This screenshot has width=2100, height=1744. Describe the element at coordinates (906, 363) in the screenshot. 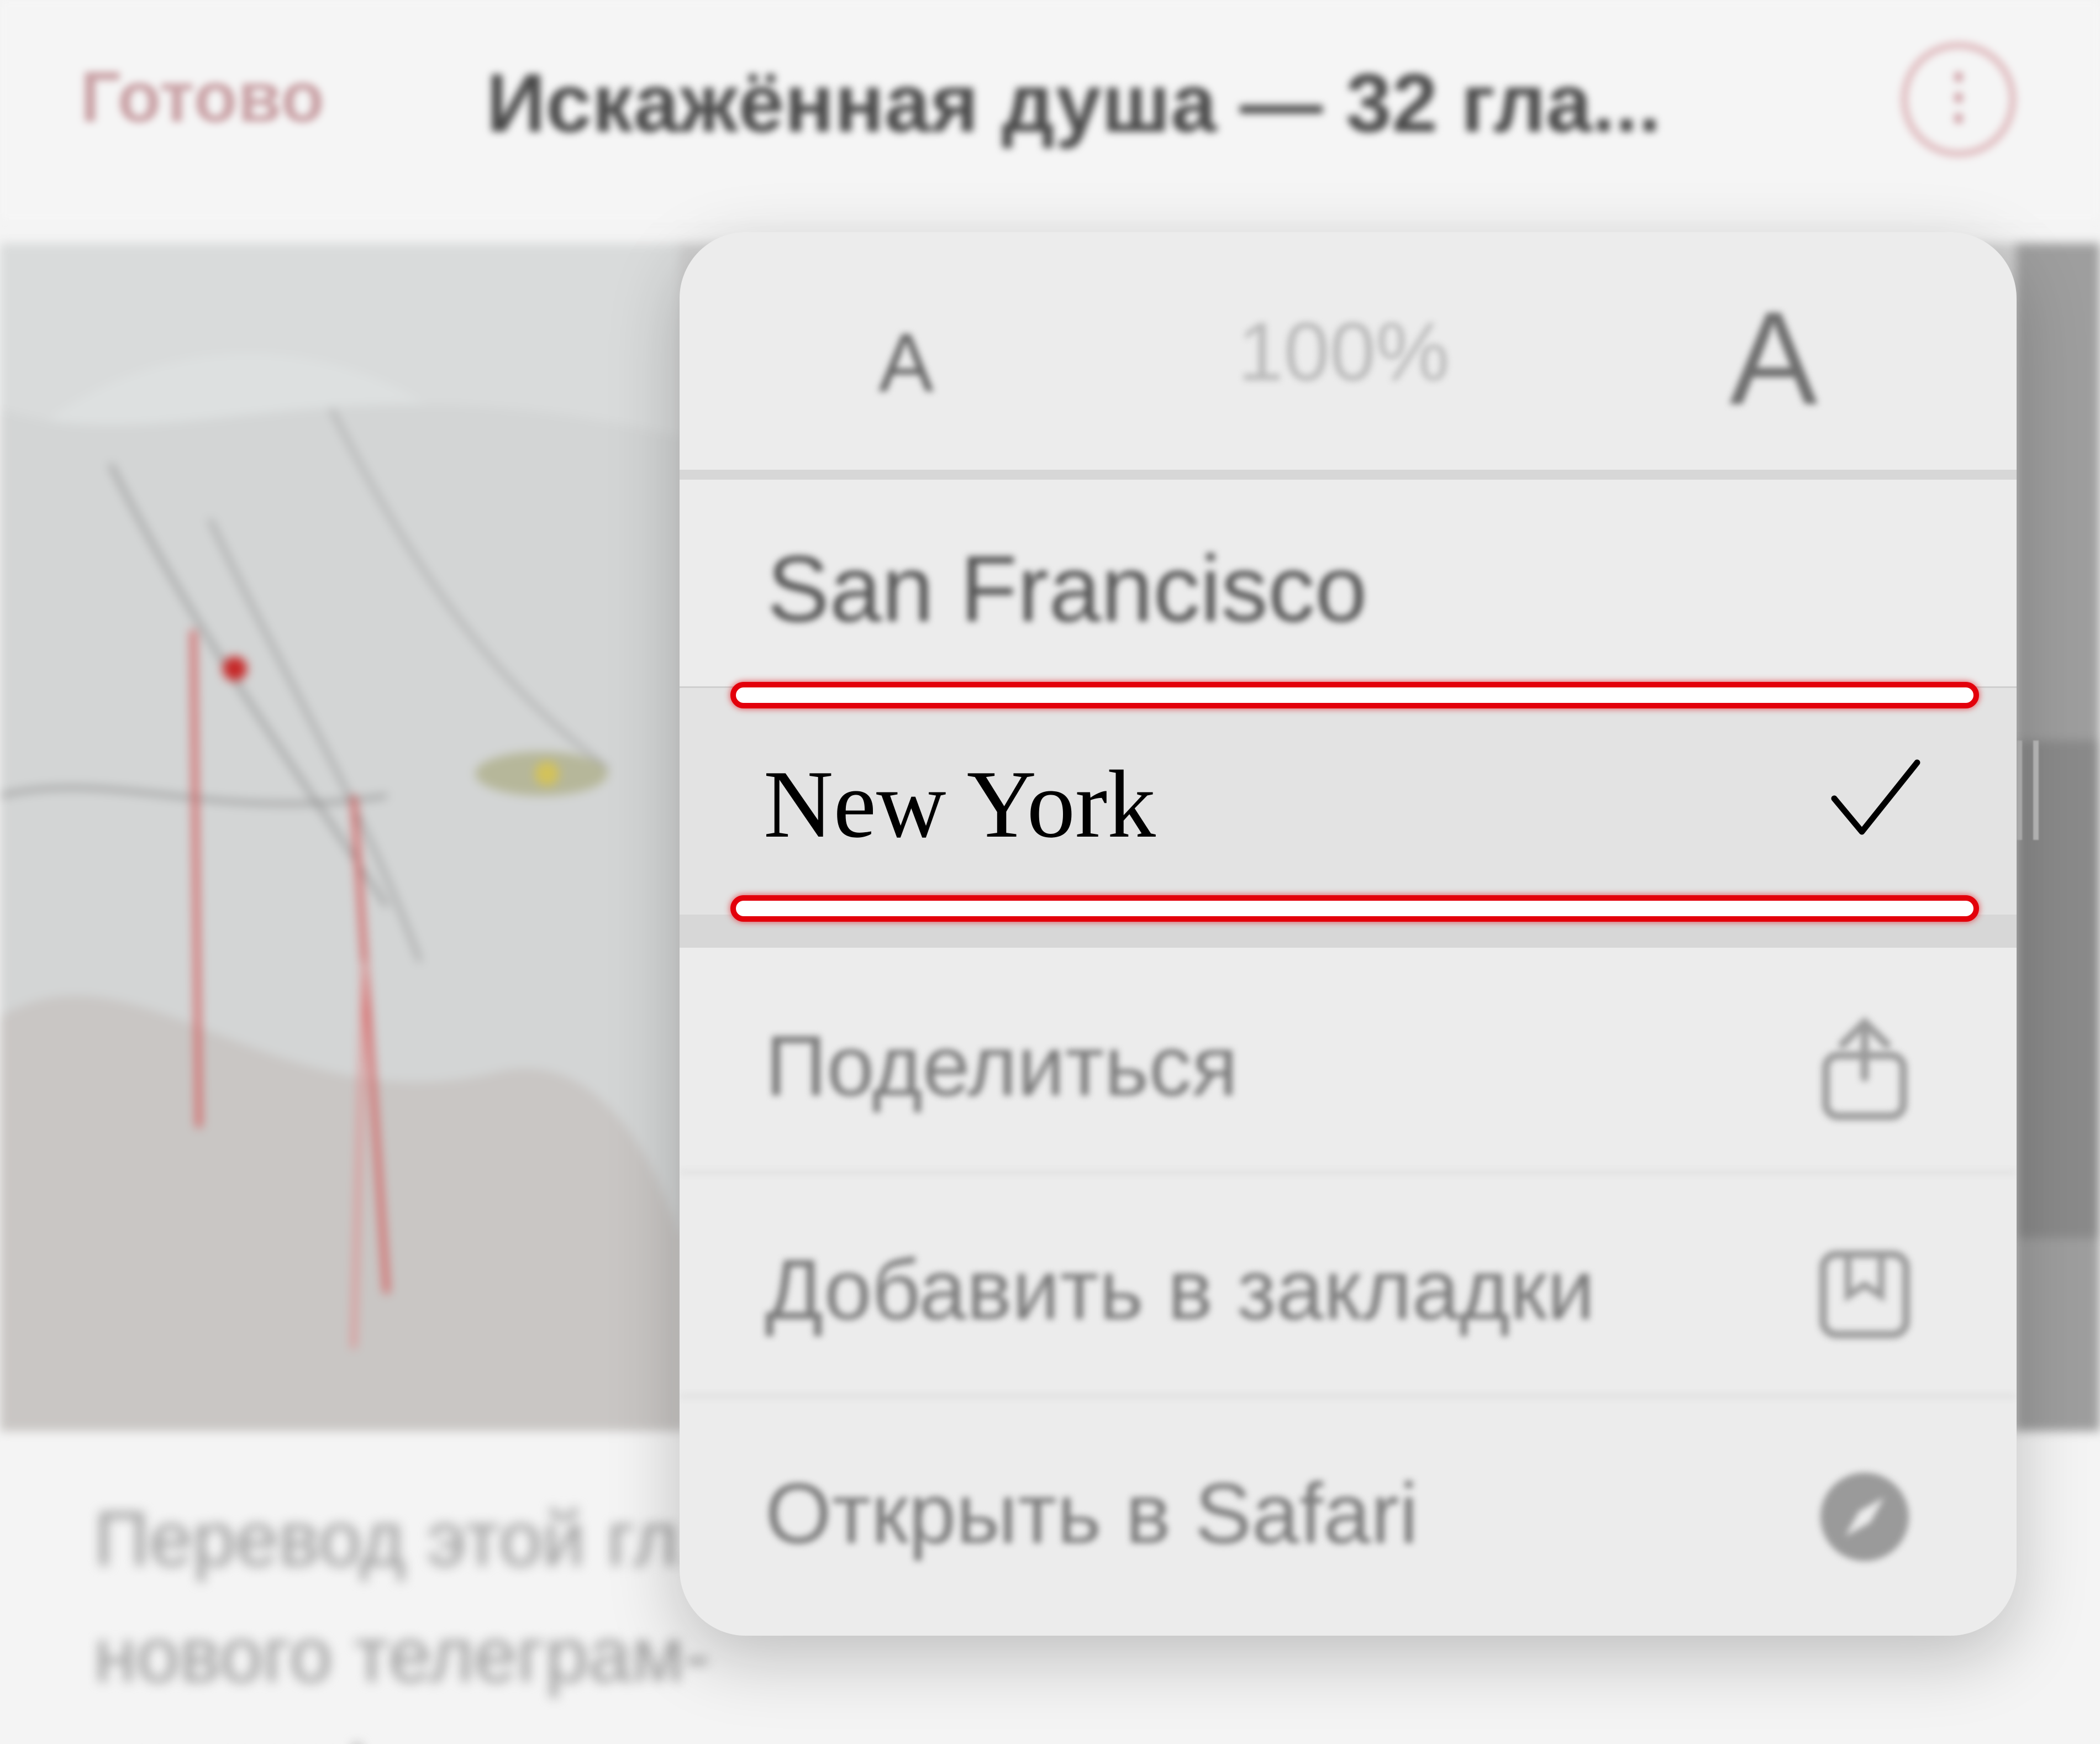

I see `decrease-font-button: A` at that location.